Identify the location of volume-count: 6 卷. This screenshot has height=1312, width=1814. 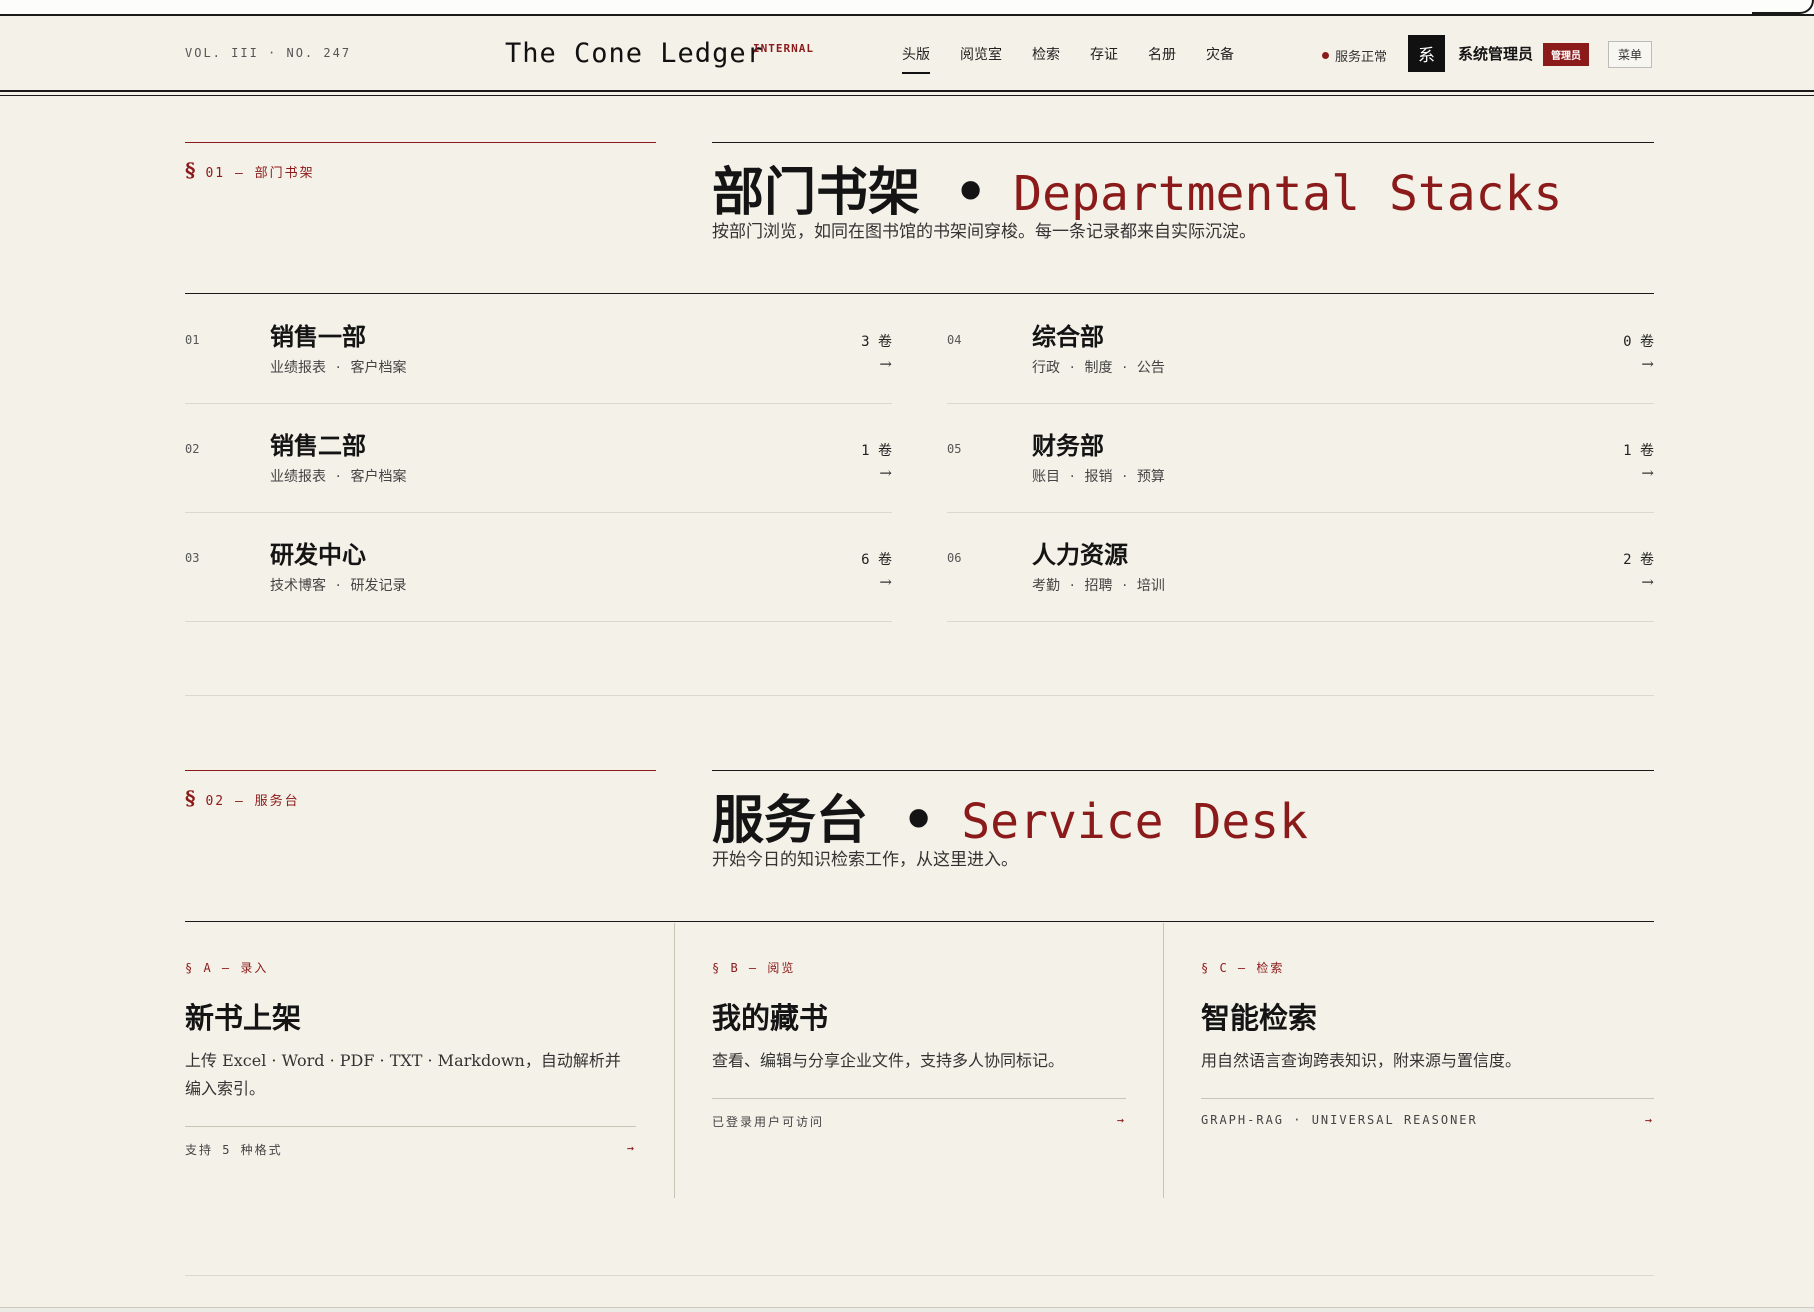
(876, 560).